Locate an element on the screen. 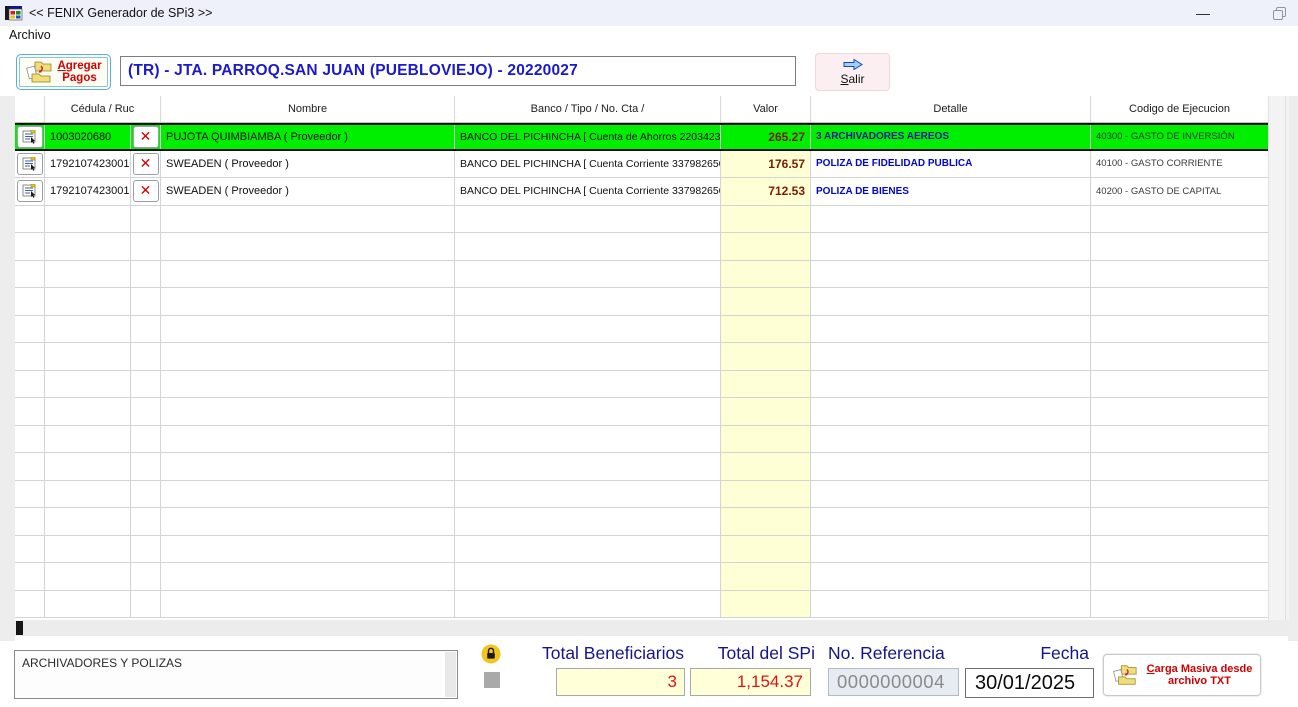 The width and height of the screenshot is (1298, 707). restore-icon is located at coordinates (1279, 13).